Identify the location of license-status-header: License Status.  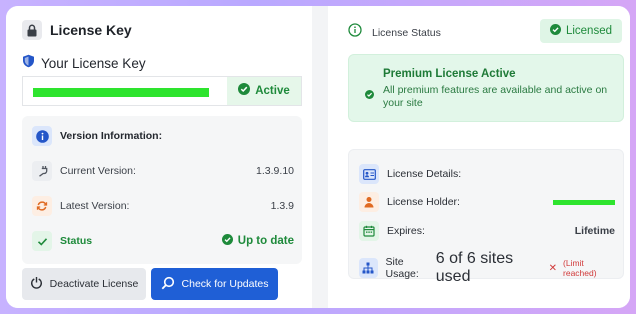
(394, 32).